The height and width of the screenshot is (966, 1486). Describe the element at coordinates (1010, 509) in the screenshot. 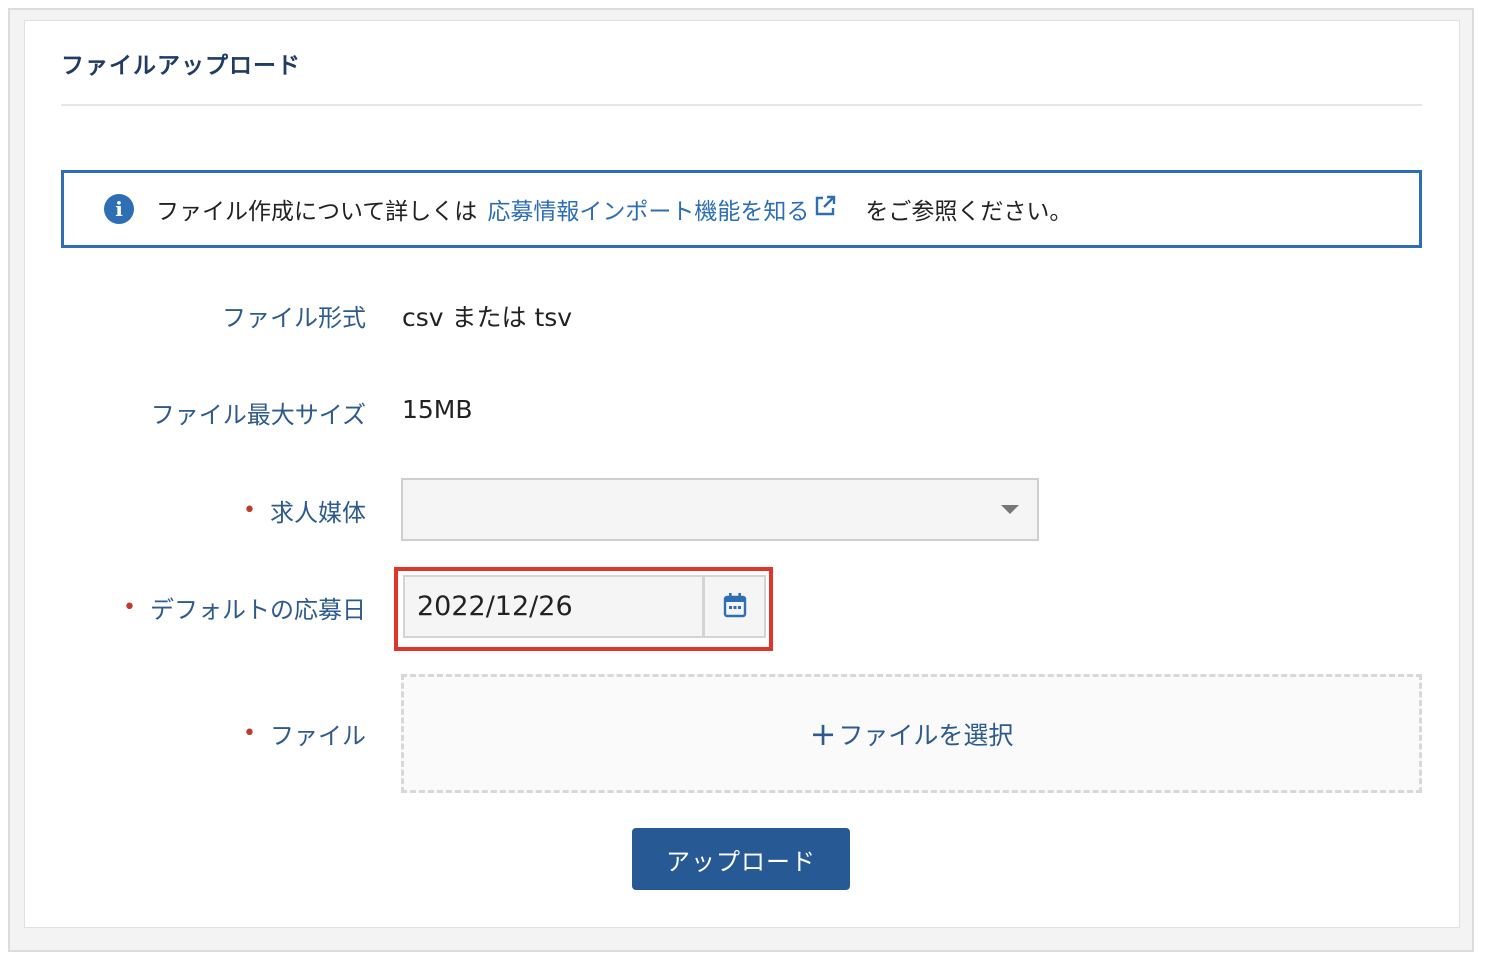

I see `chevron-down-icon` at that location.